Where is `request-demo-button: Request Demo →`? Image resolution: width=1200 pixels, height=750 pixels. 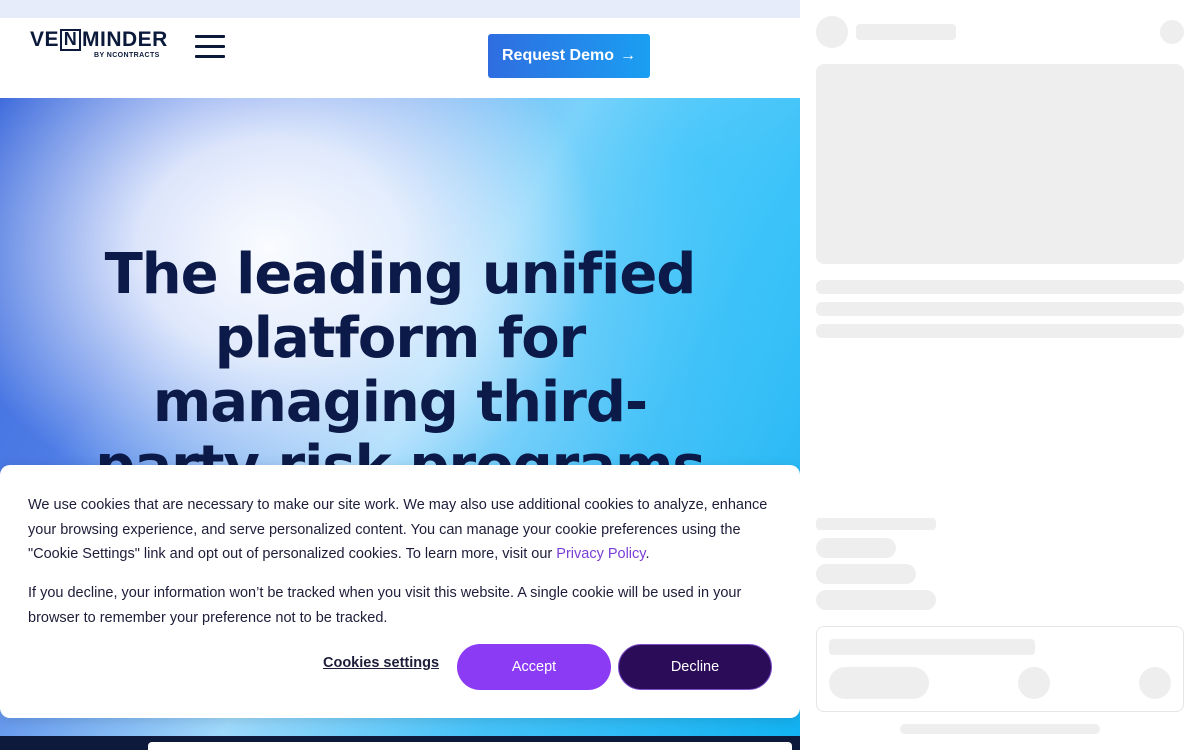 request-demo-button: Request Demo → is located at coordinates (569, 56).